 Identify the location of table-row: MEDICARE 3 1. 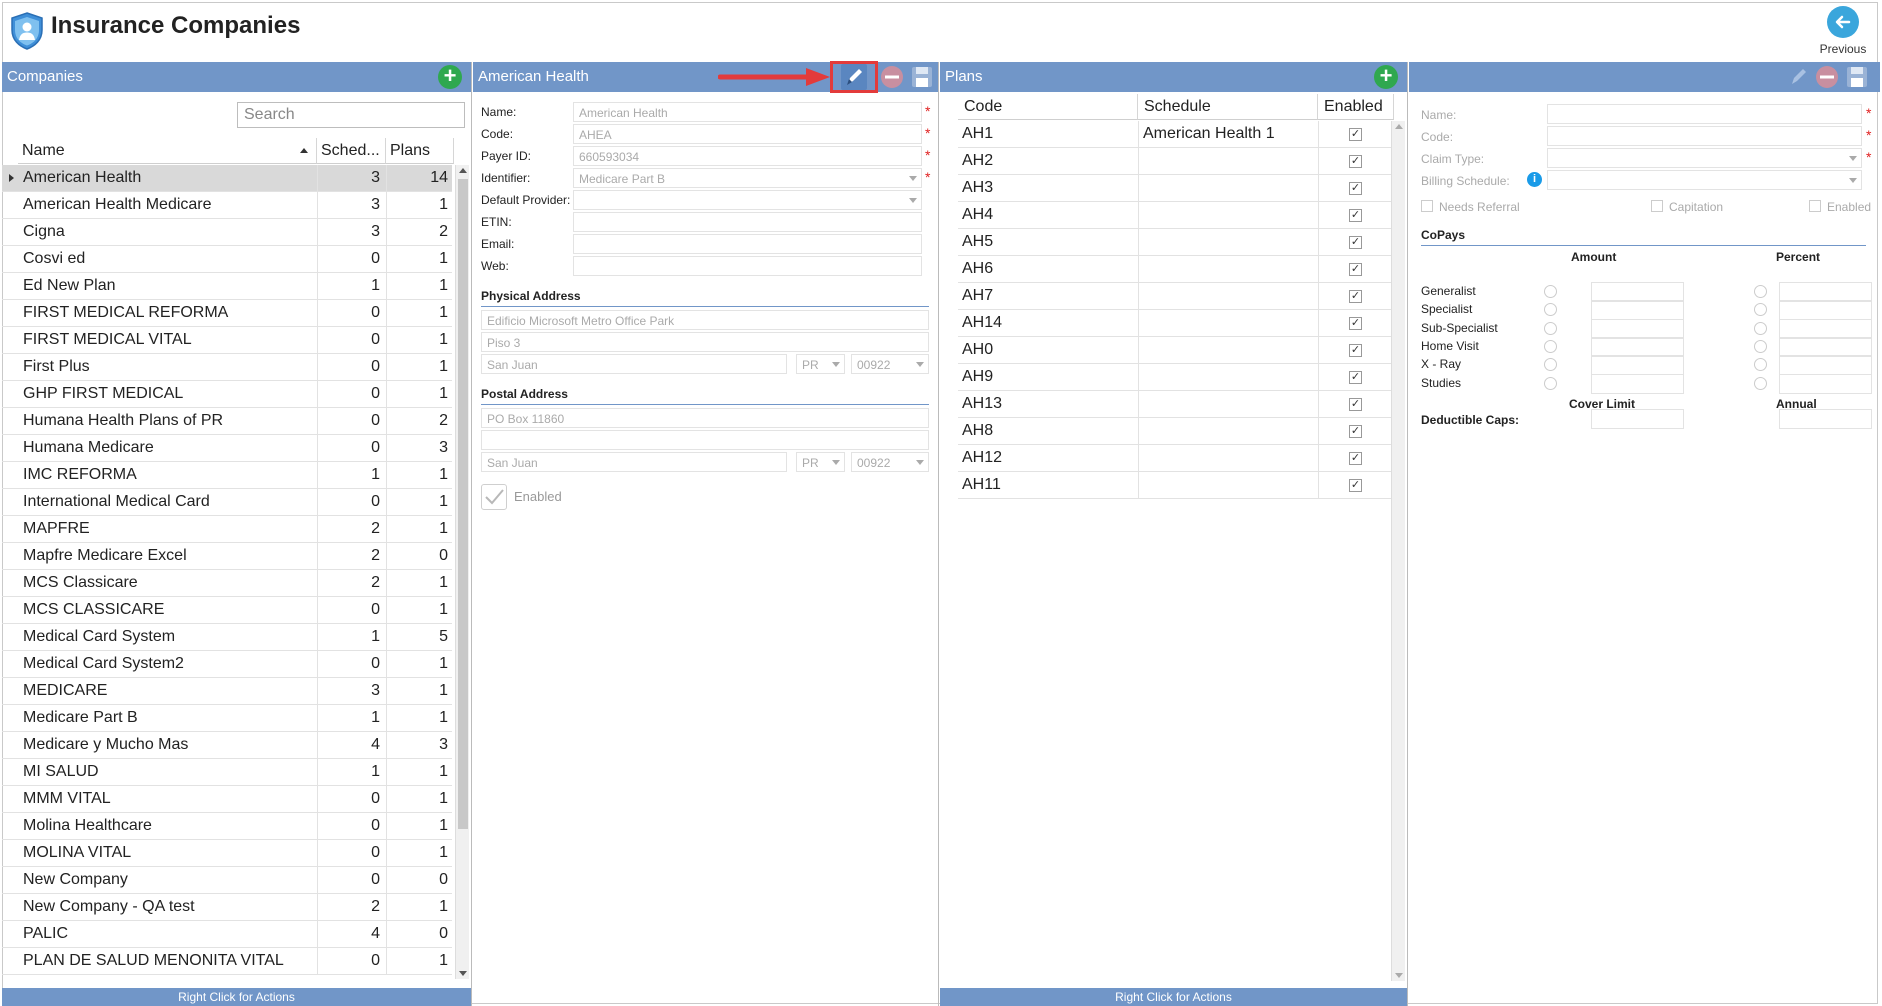
(227, 691).